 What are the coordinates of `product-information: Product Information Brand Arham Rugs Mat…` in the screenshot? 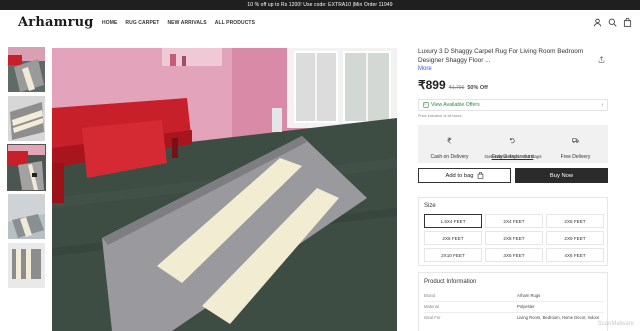 It's located at (513, 301).